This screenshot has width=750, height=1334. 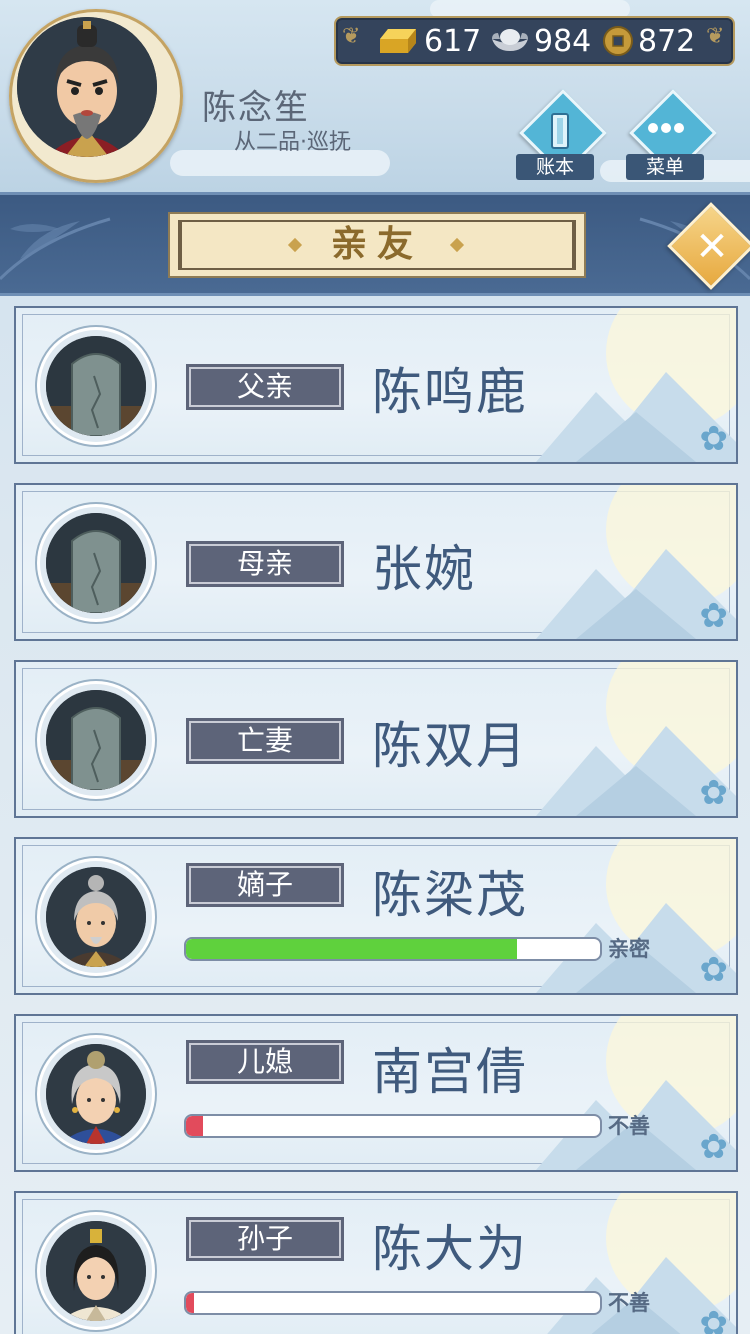 I want to click on relation-tag: 父亲, so click(x=265, y=387).